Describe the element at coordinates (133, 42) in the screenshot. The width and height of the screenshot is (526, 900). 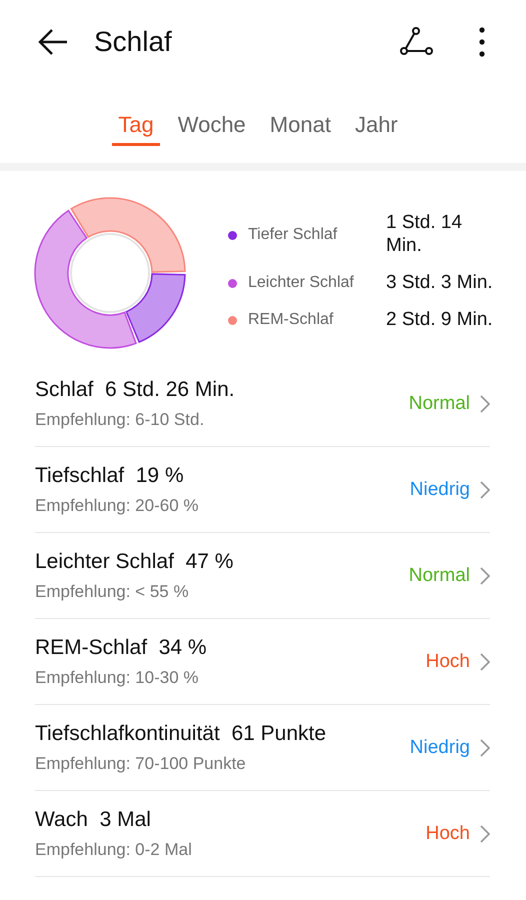
I see `screen-title: Schlaf` at that location.